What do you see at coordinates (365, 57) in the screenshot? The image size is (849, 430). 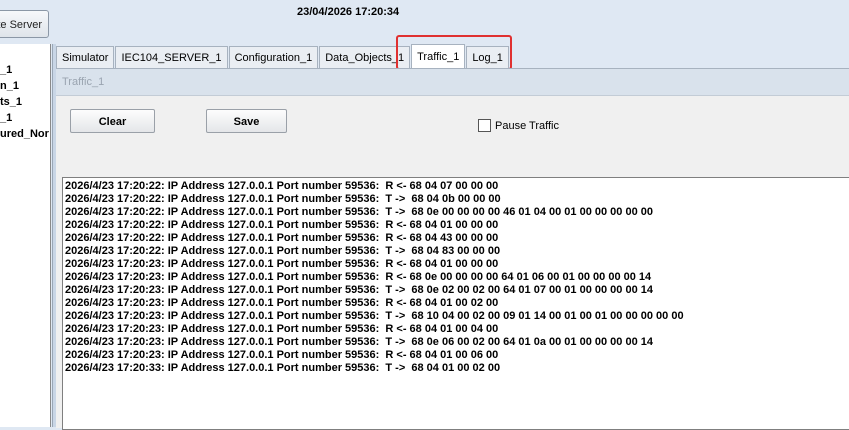 I see `tab-data-objects: Data_Objects_1` at bounding box center [365, 57].